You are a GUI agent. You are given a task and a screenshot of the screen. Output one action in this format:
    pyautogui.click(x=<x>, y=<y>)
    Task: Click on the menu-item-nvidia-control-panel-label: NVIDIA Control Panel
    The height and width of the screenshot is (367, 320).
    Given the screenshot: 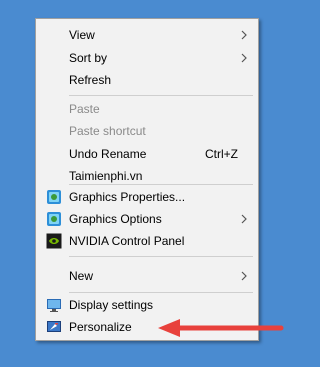 What is the action you would take?
    pyautogui.click(x=127, y=241)
    